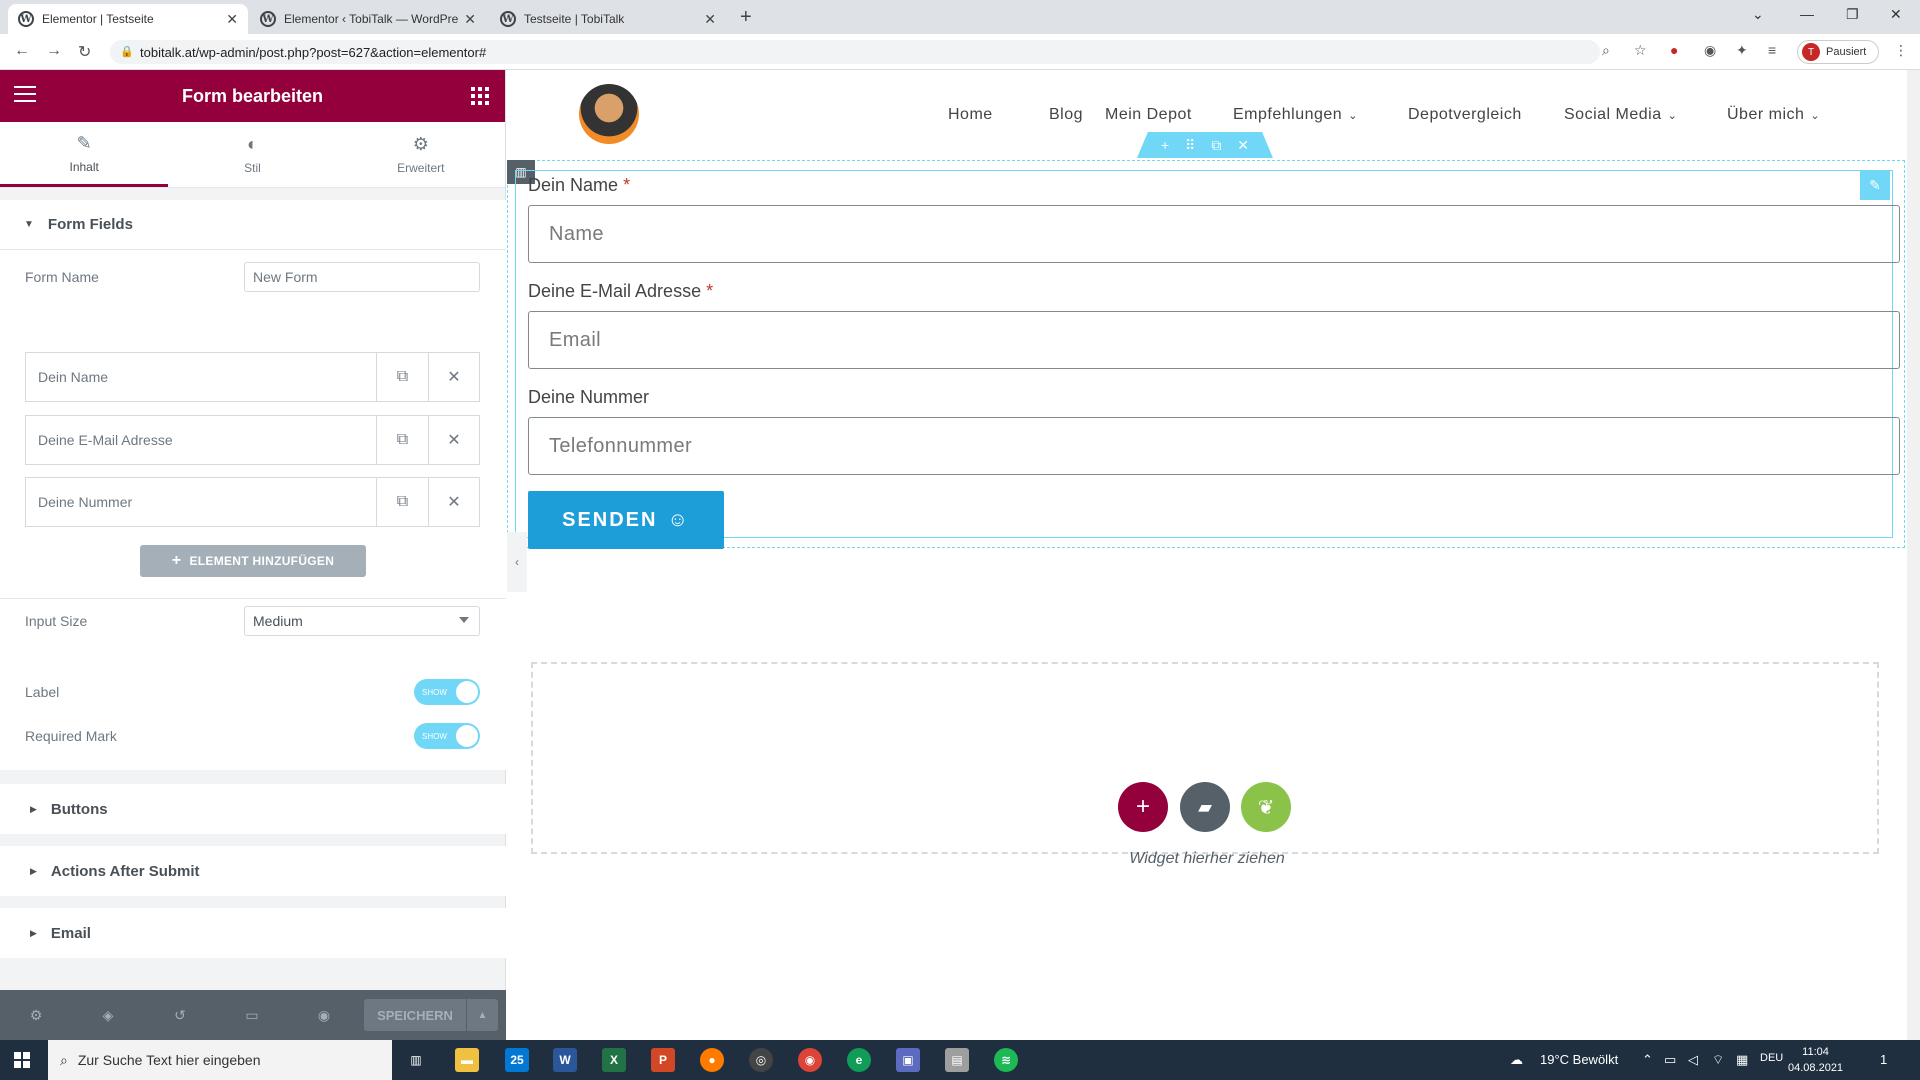  I want to click on repeater-item-title: Deine E-Mail Adresse, so click(201, 440).